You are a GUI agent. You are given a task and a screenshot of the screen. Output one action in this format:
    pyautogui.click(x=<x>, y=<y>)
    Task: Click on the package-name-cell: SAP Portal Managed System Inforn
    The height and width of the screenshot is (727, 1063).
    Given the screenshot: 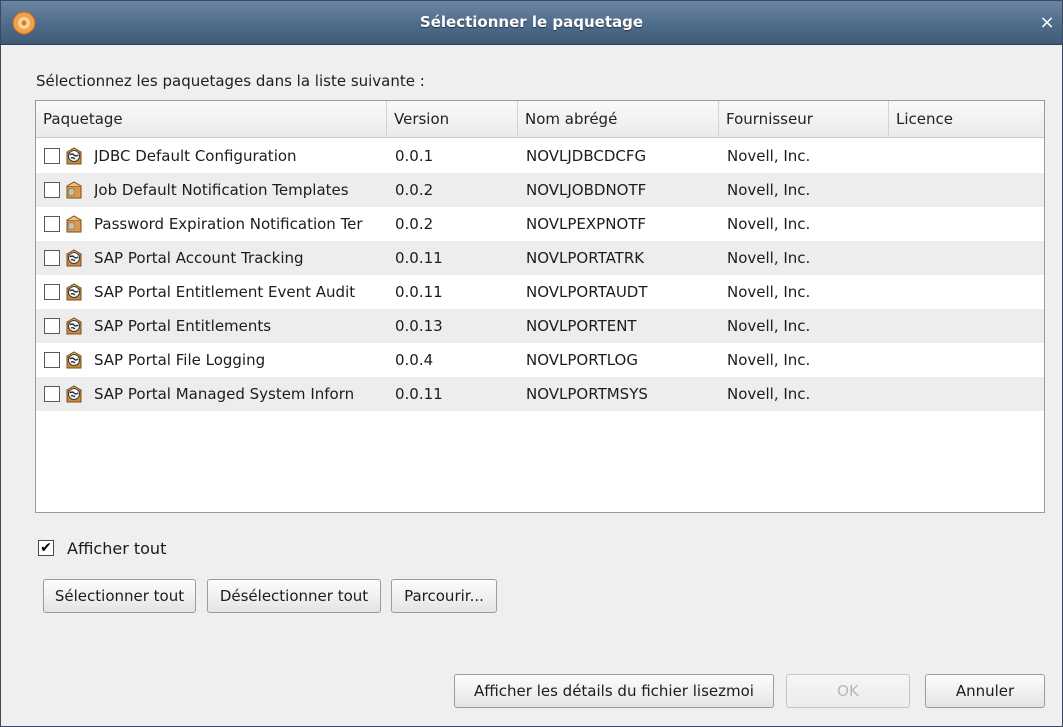 What is the action you would take?
    pyautogui.click(x=224, y=394)
    